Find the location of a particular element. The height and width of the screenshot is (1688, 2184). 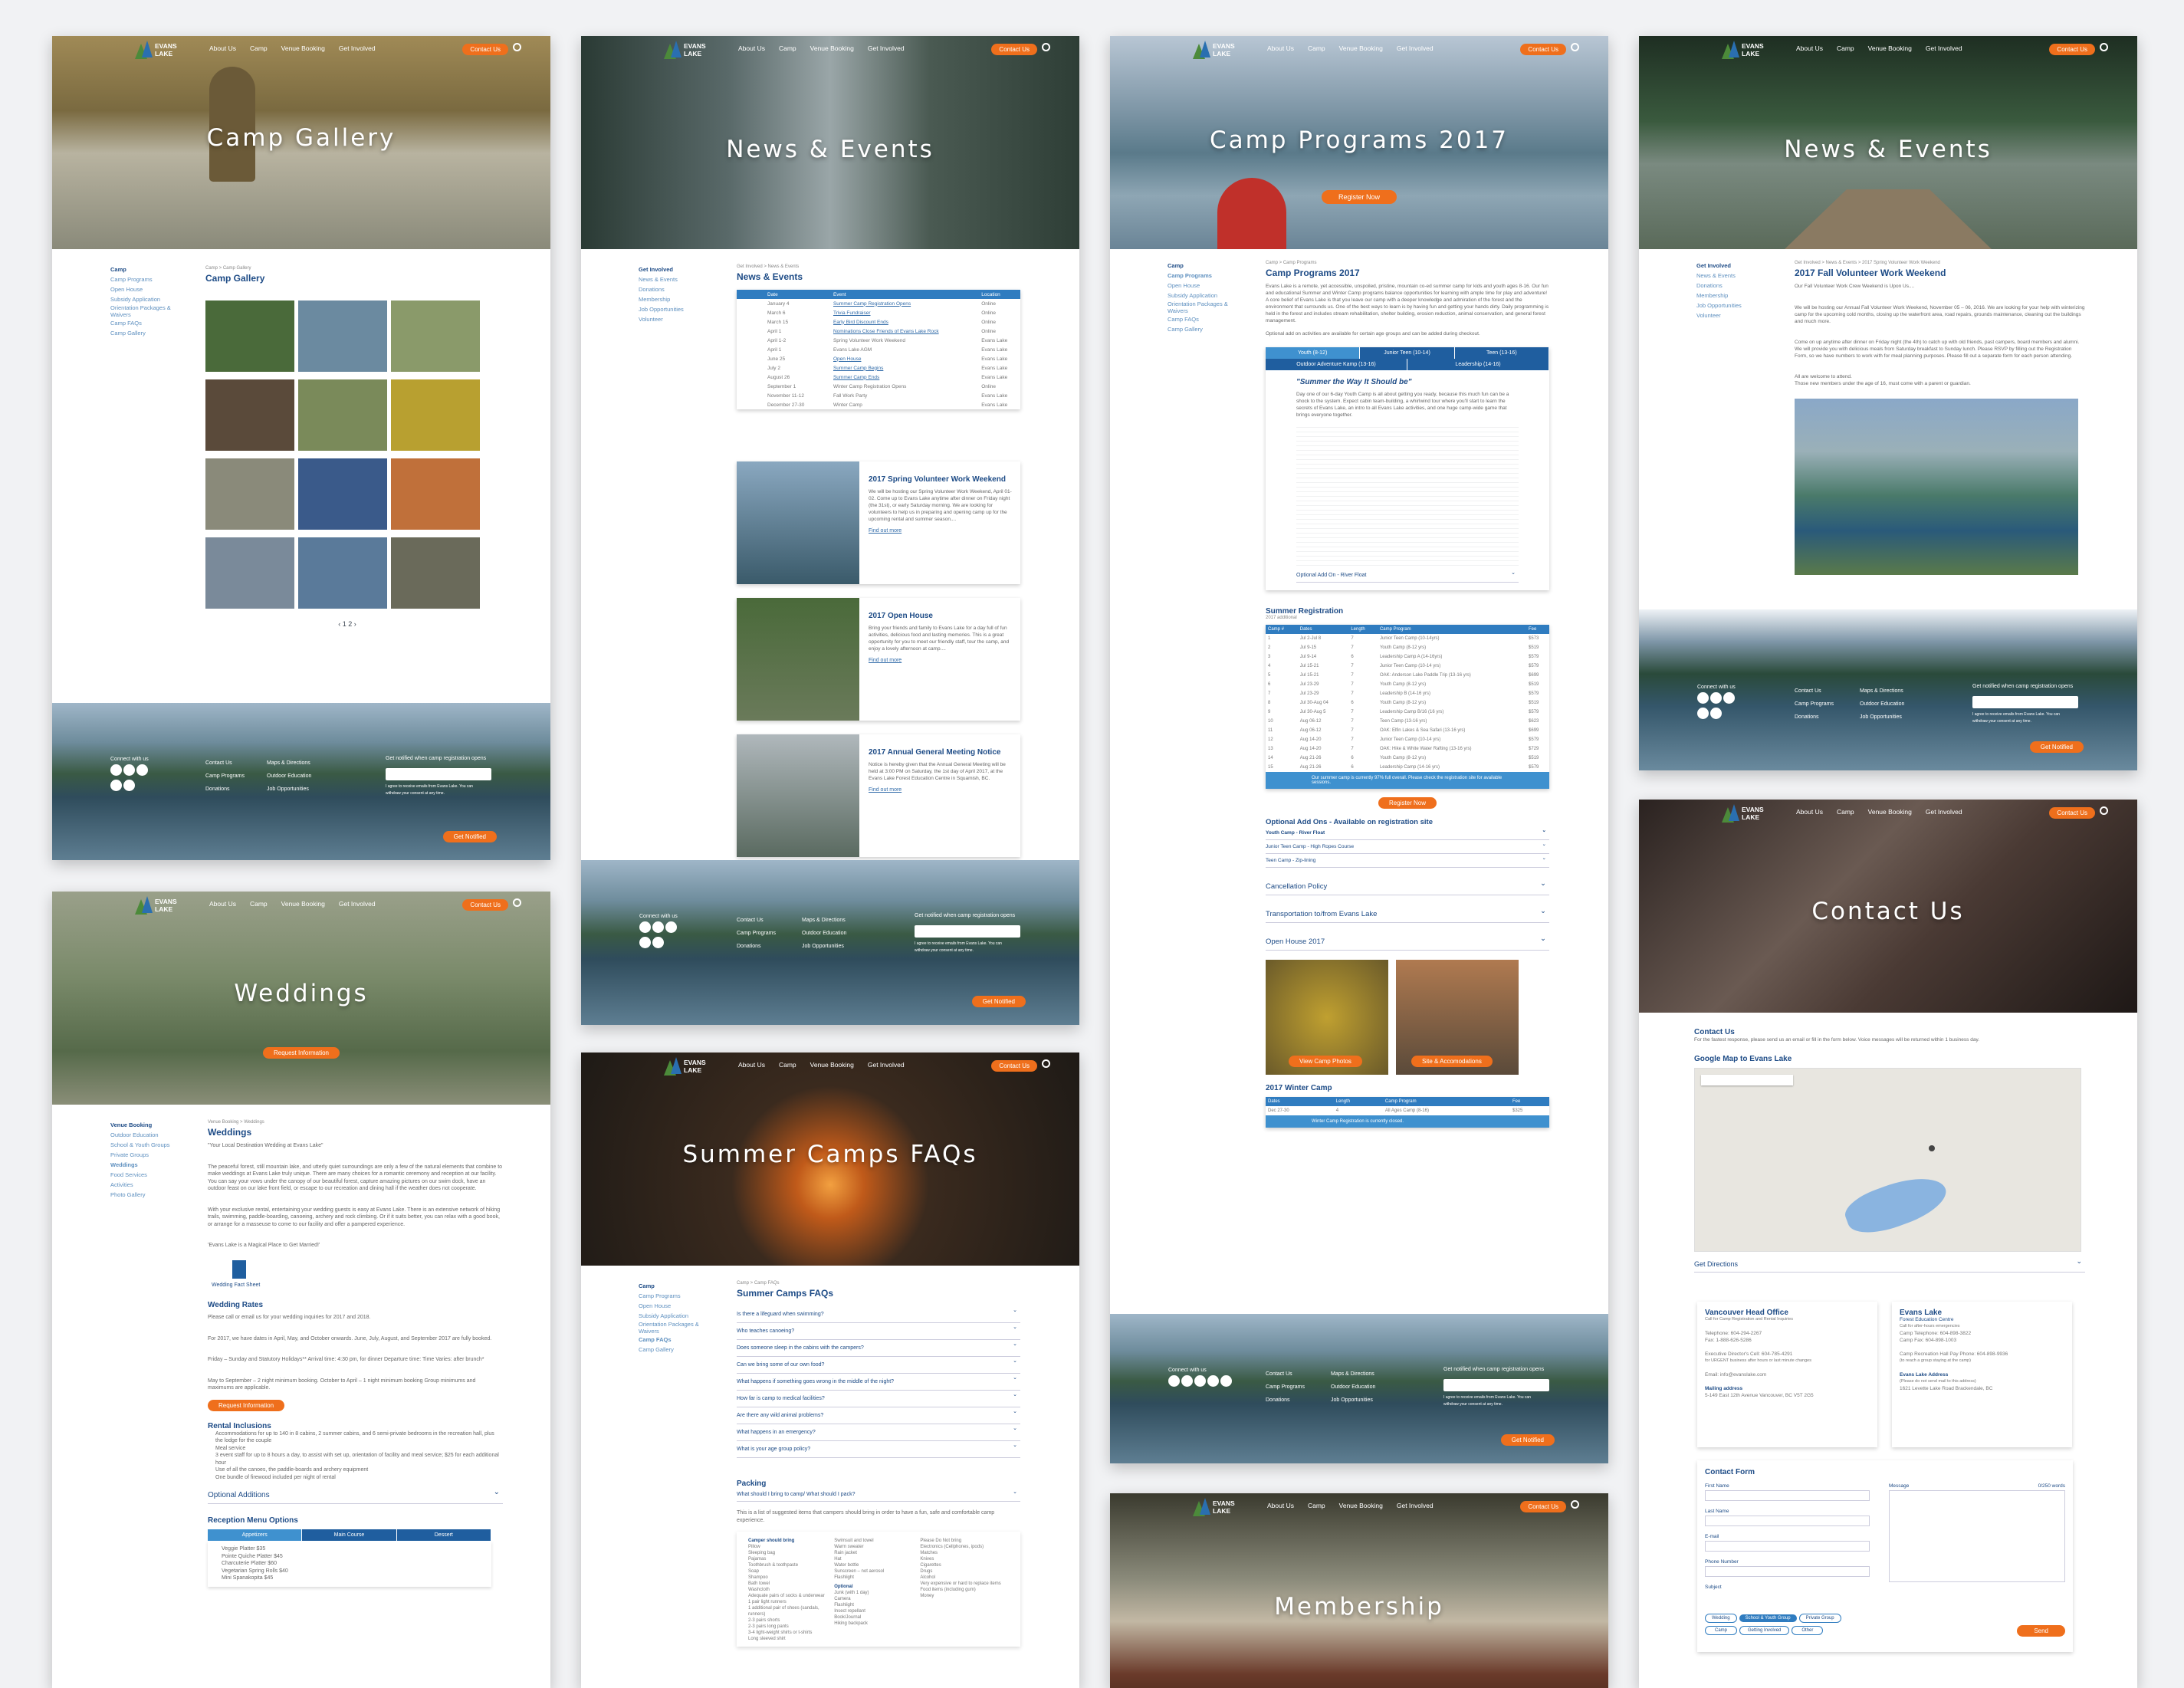

email-field is located at coordinates (1788, 1546).